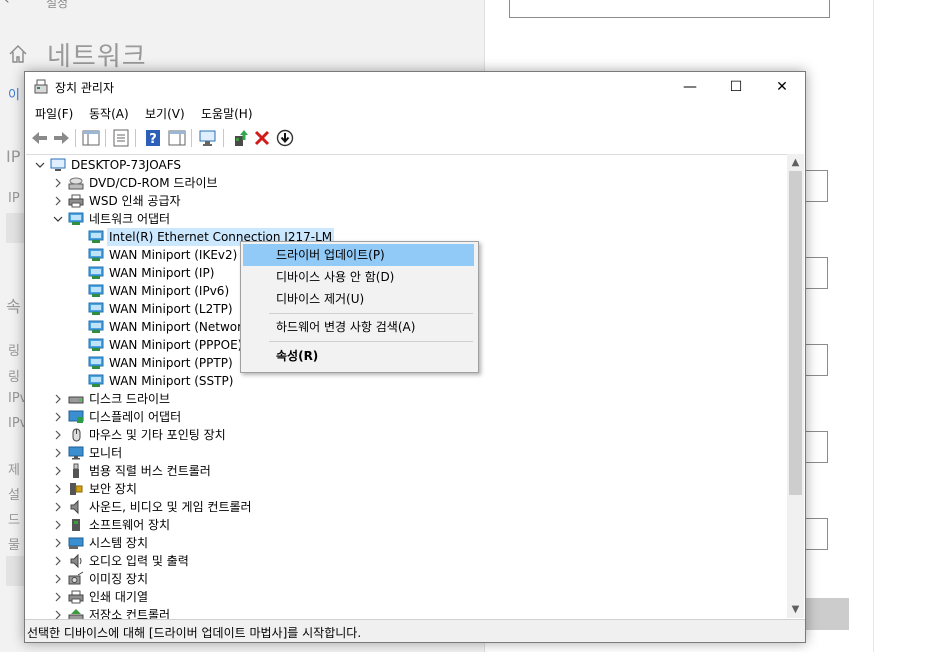  What do you see at coordinates (419, 612) in the screenshot?
I see `tree-category: 저장소 컨트롤러` at bounding box center [419, 612].